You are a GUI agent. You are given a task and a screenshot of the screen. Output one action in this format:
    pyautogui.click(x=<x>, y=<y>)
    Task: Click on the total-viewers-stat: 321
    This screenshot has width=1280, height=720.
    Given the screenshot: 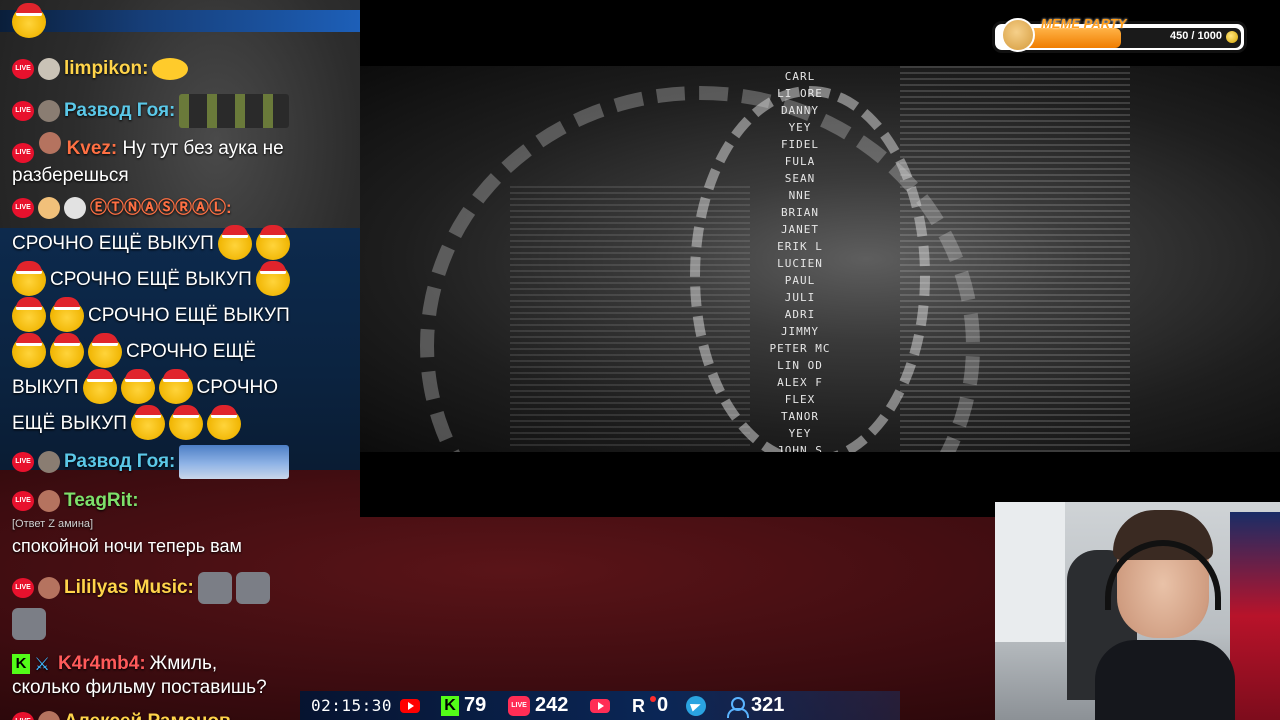 What is the action you would take?
    pyautogui.click(x=755, y=705)
    